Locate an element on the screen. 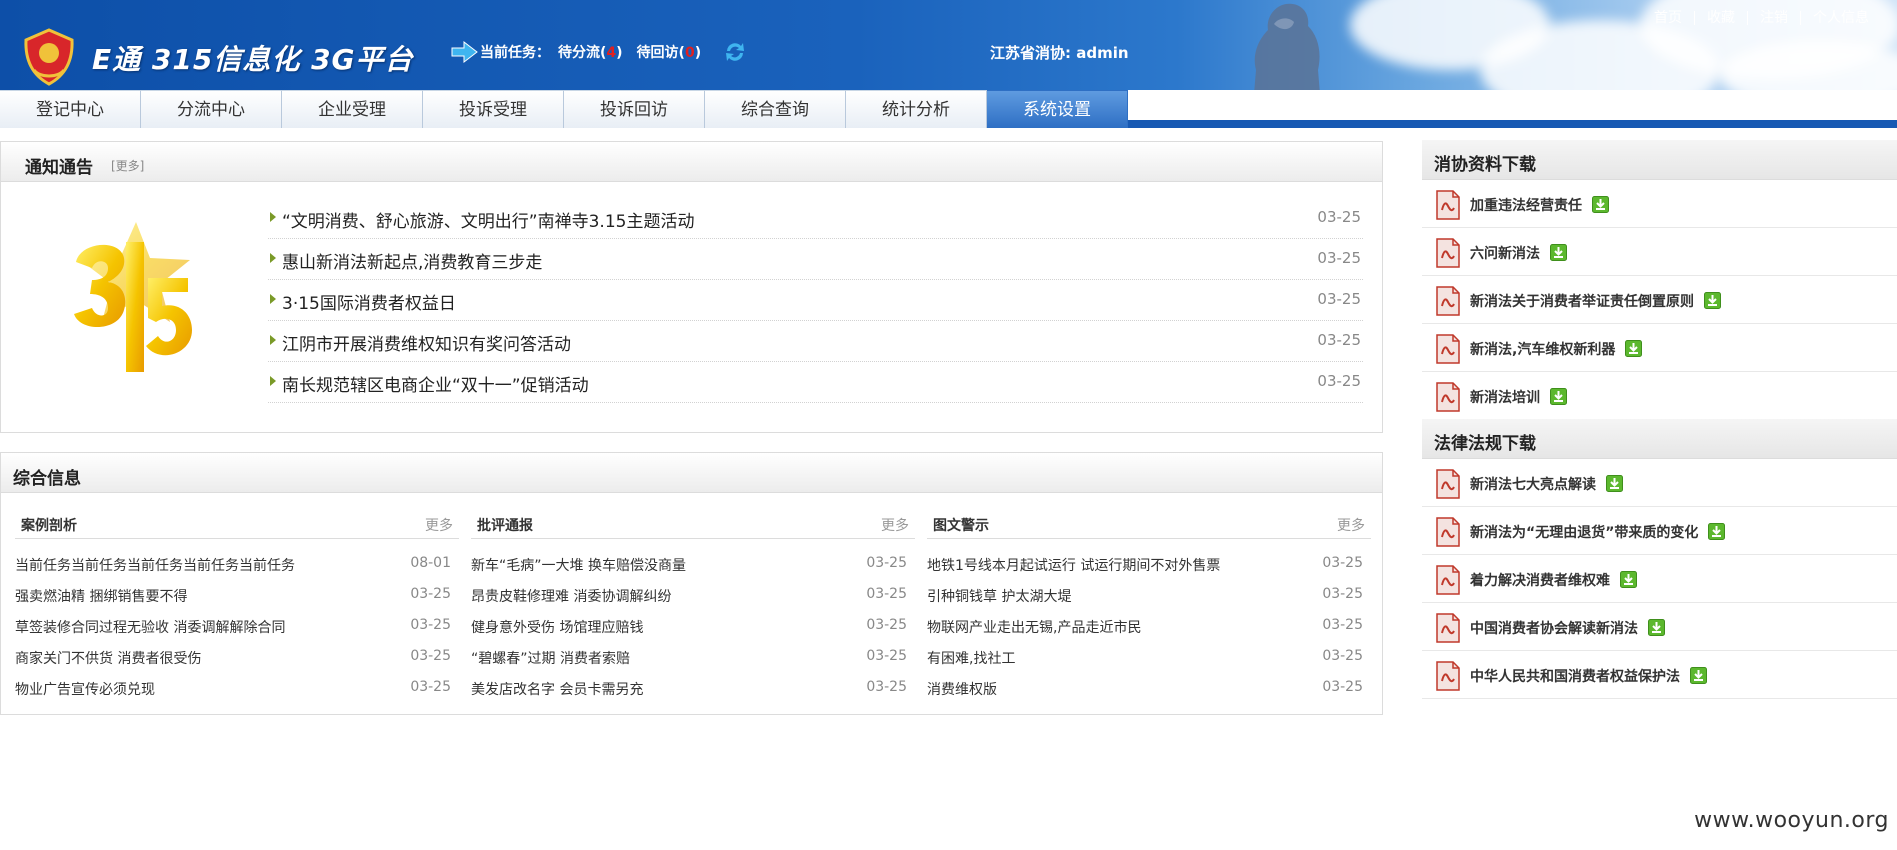 Image resolution: width=1897 pixels, height=850 pixels. download-link: 中华人民共和国消费者权益保护法 is located at coordinates (1588, 676).